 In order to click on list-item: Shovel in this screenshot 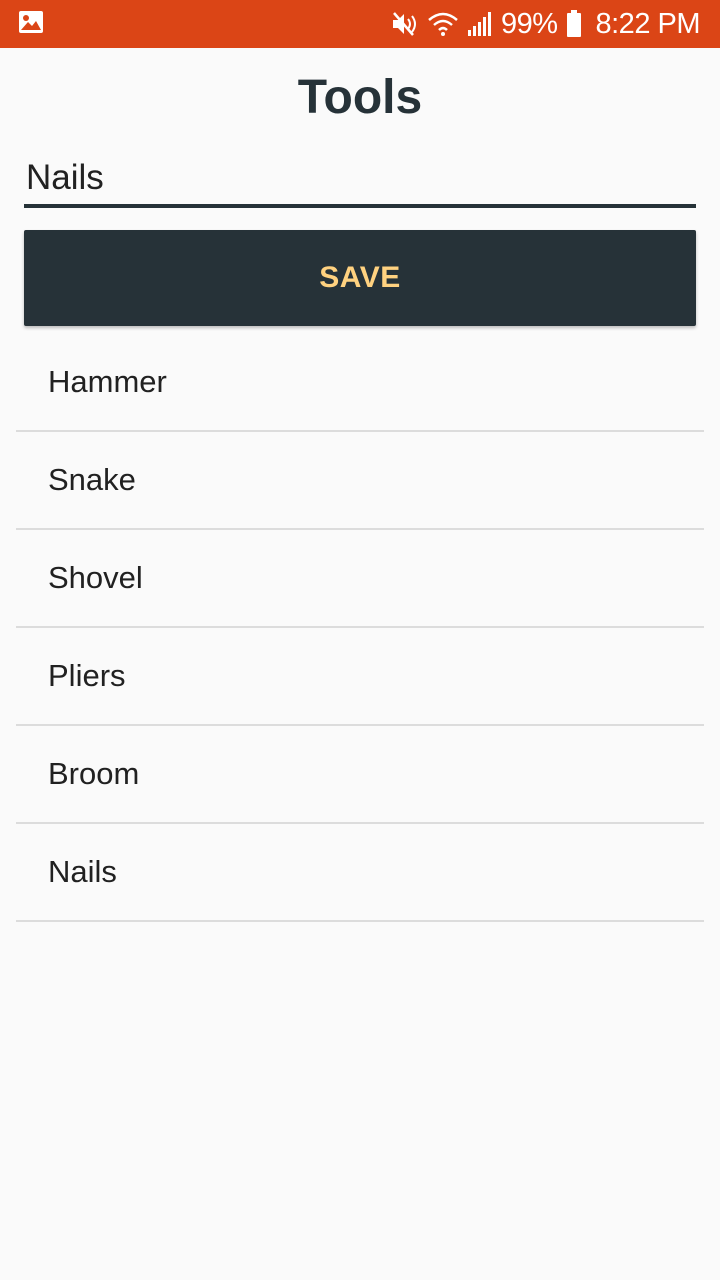, I will do `click(360, 579)`.